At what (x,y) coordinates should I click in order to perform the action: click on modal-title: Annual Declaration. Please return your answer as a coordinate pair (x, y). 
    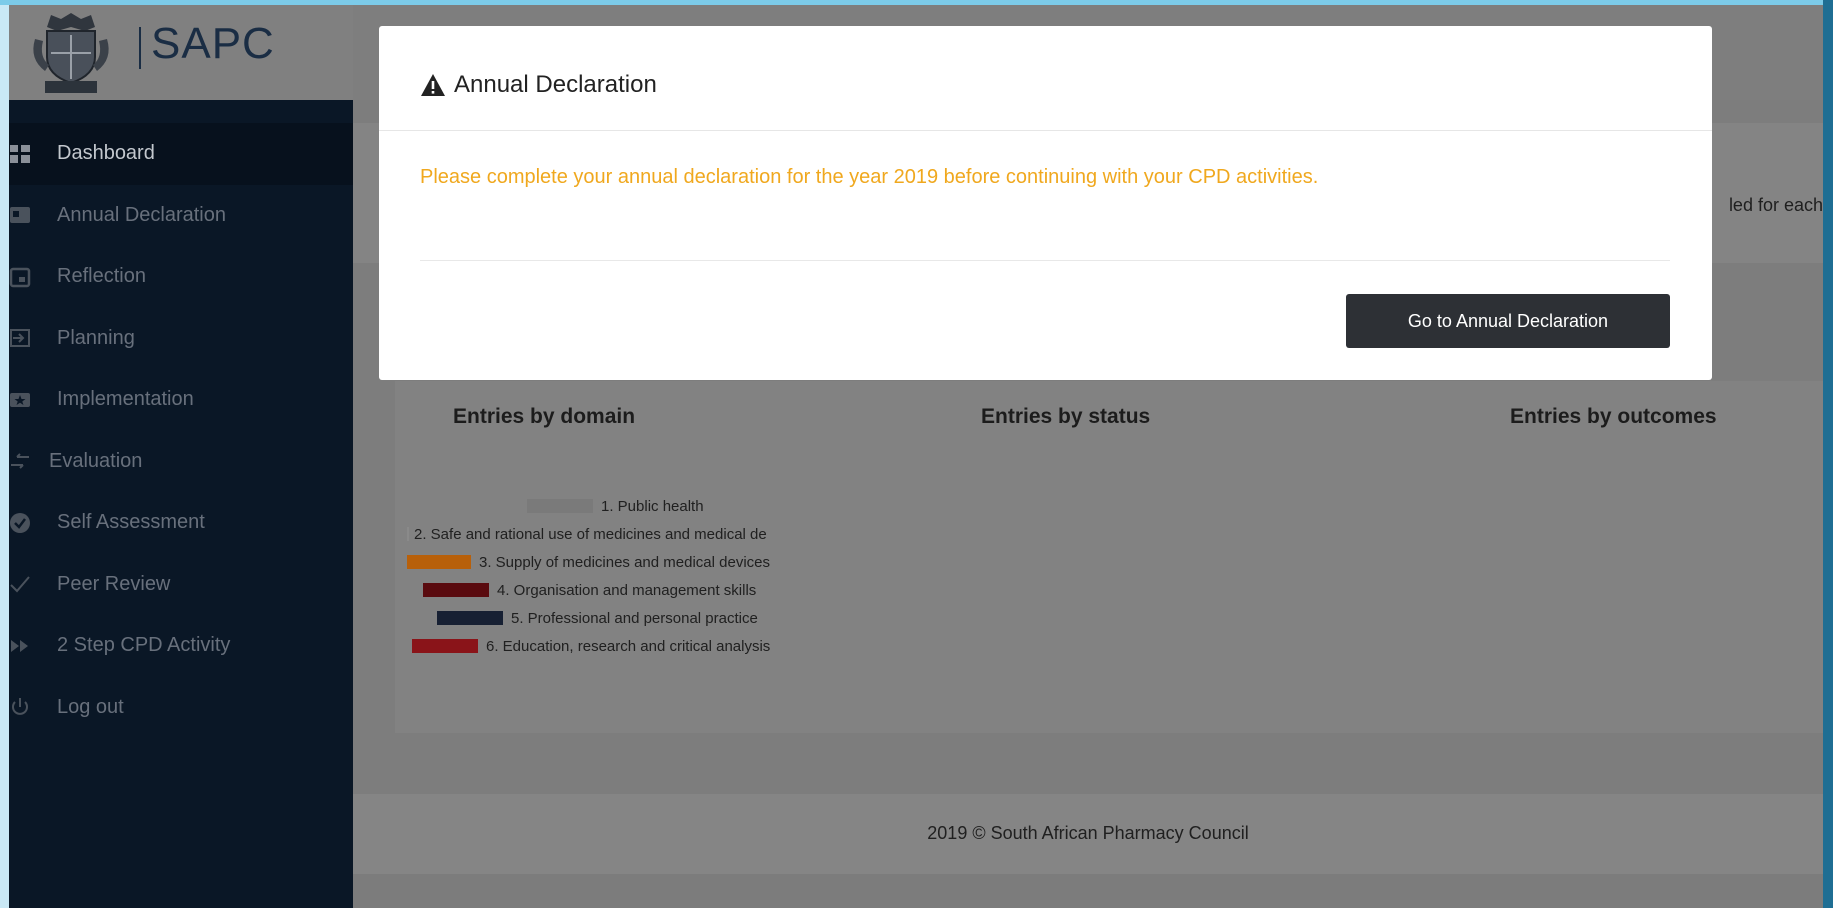
    Looking at the image, I should click on (538, 85).